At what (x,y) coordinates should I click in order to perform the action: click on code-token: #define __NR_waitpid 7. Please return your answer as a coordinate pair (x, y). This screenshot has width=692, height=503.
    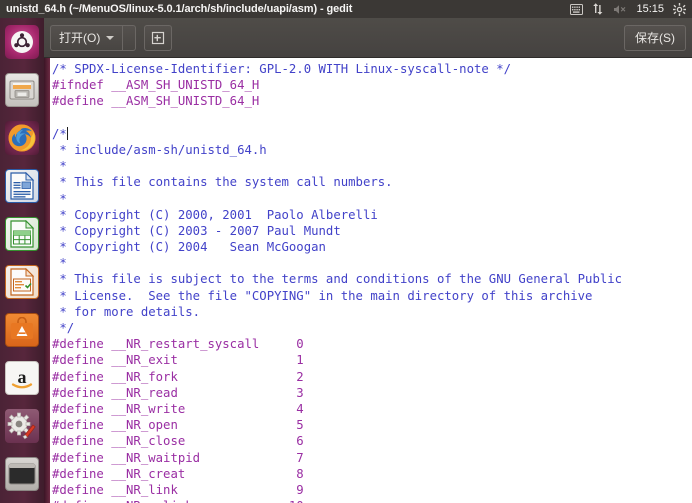
    Looking at the image, I should click on (178, 457).